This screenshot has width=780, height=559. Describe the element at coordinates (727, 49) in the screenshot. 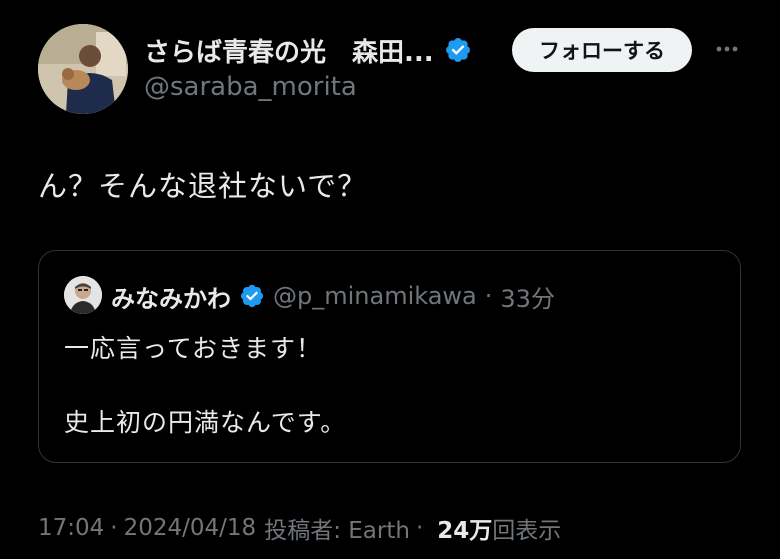

I see `more-horizontal-icon` at that location.